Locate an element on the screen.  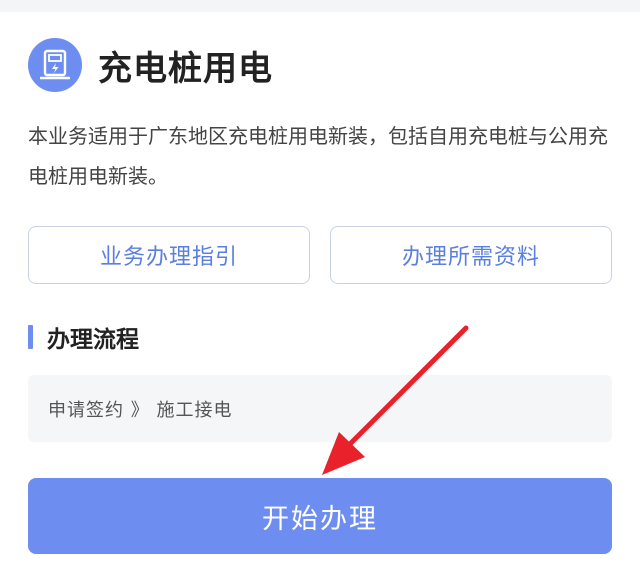
charging-pile-icon is located at coordinates (55, 65).